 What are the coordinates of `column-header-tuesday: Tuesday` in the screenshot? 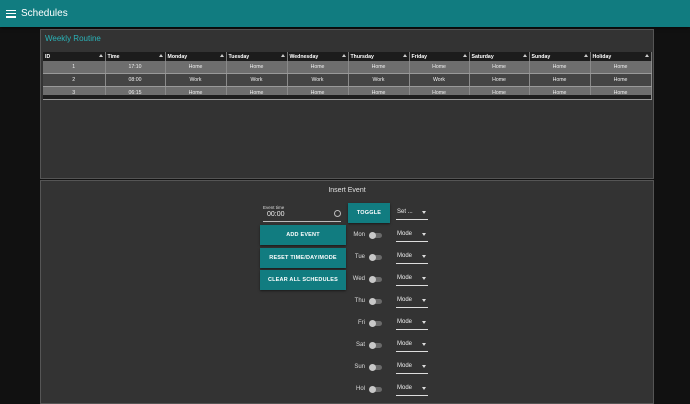 It's located at (257, 56).